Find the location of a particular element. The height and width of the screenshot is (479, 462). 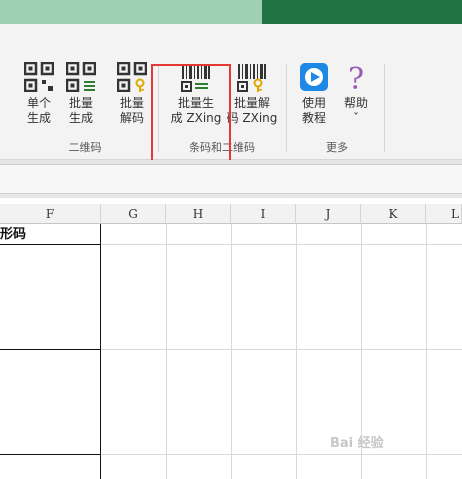

batch-generate-button: 批量 生成 is located at coordinates (81, 94).